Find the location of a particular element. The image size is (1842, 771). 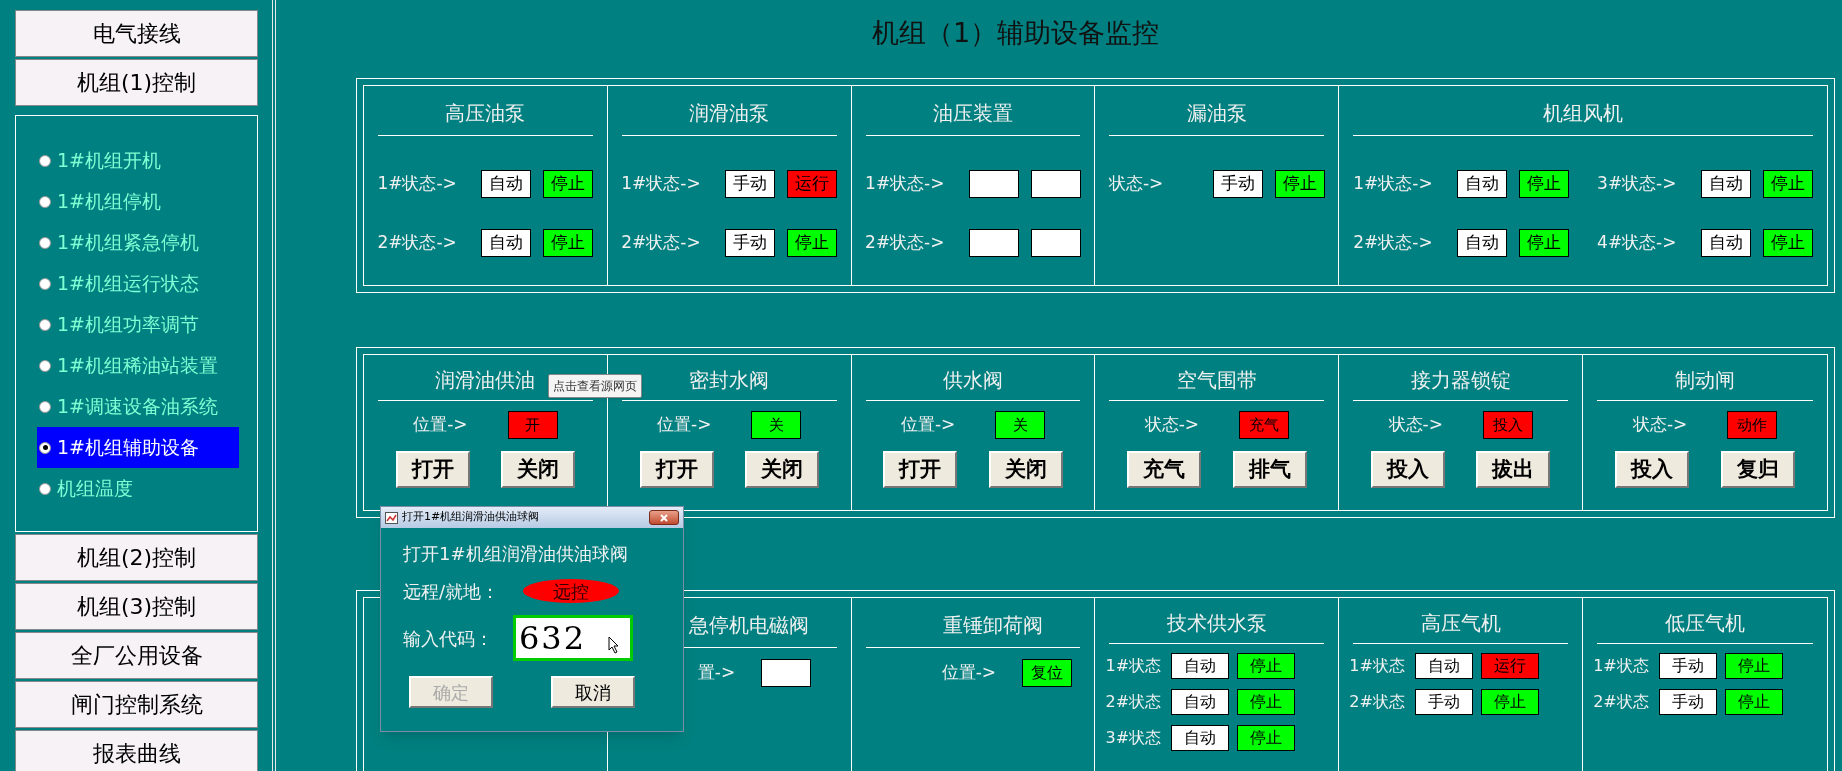

nav-button: 机组(3)控制 is located at coordinates (136, 606).